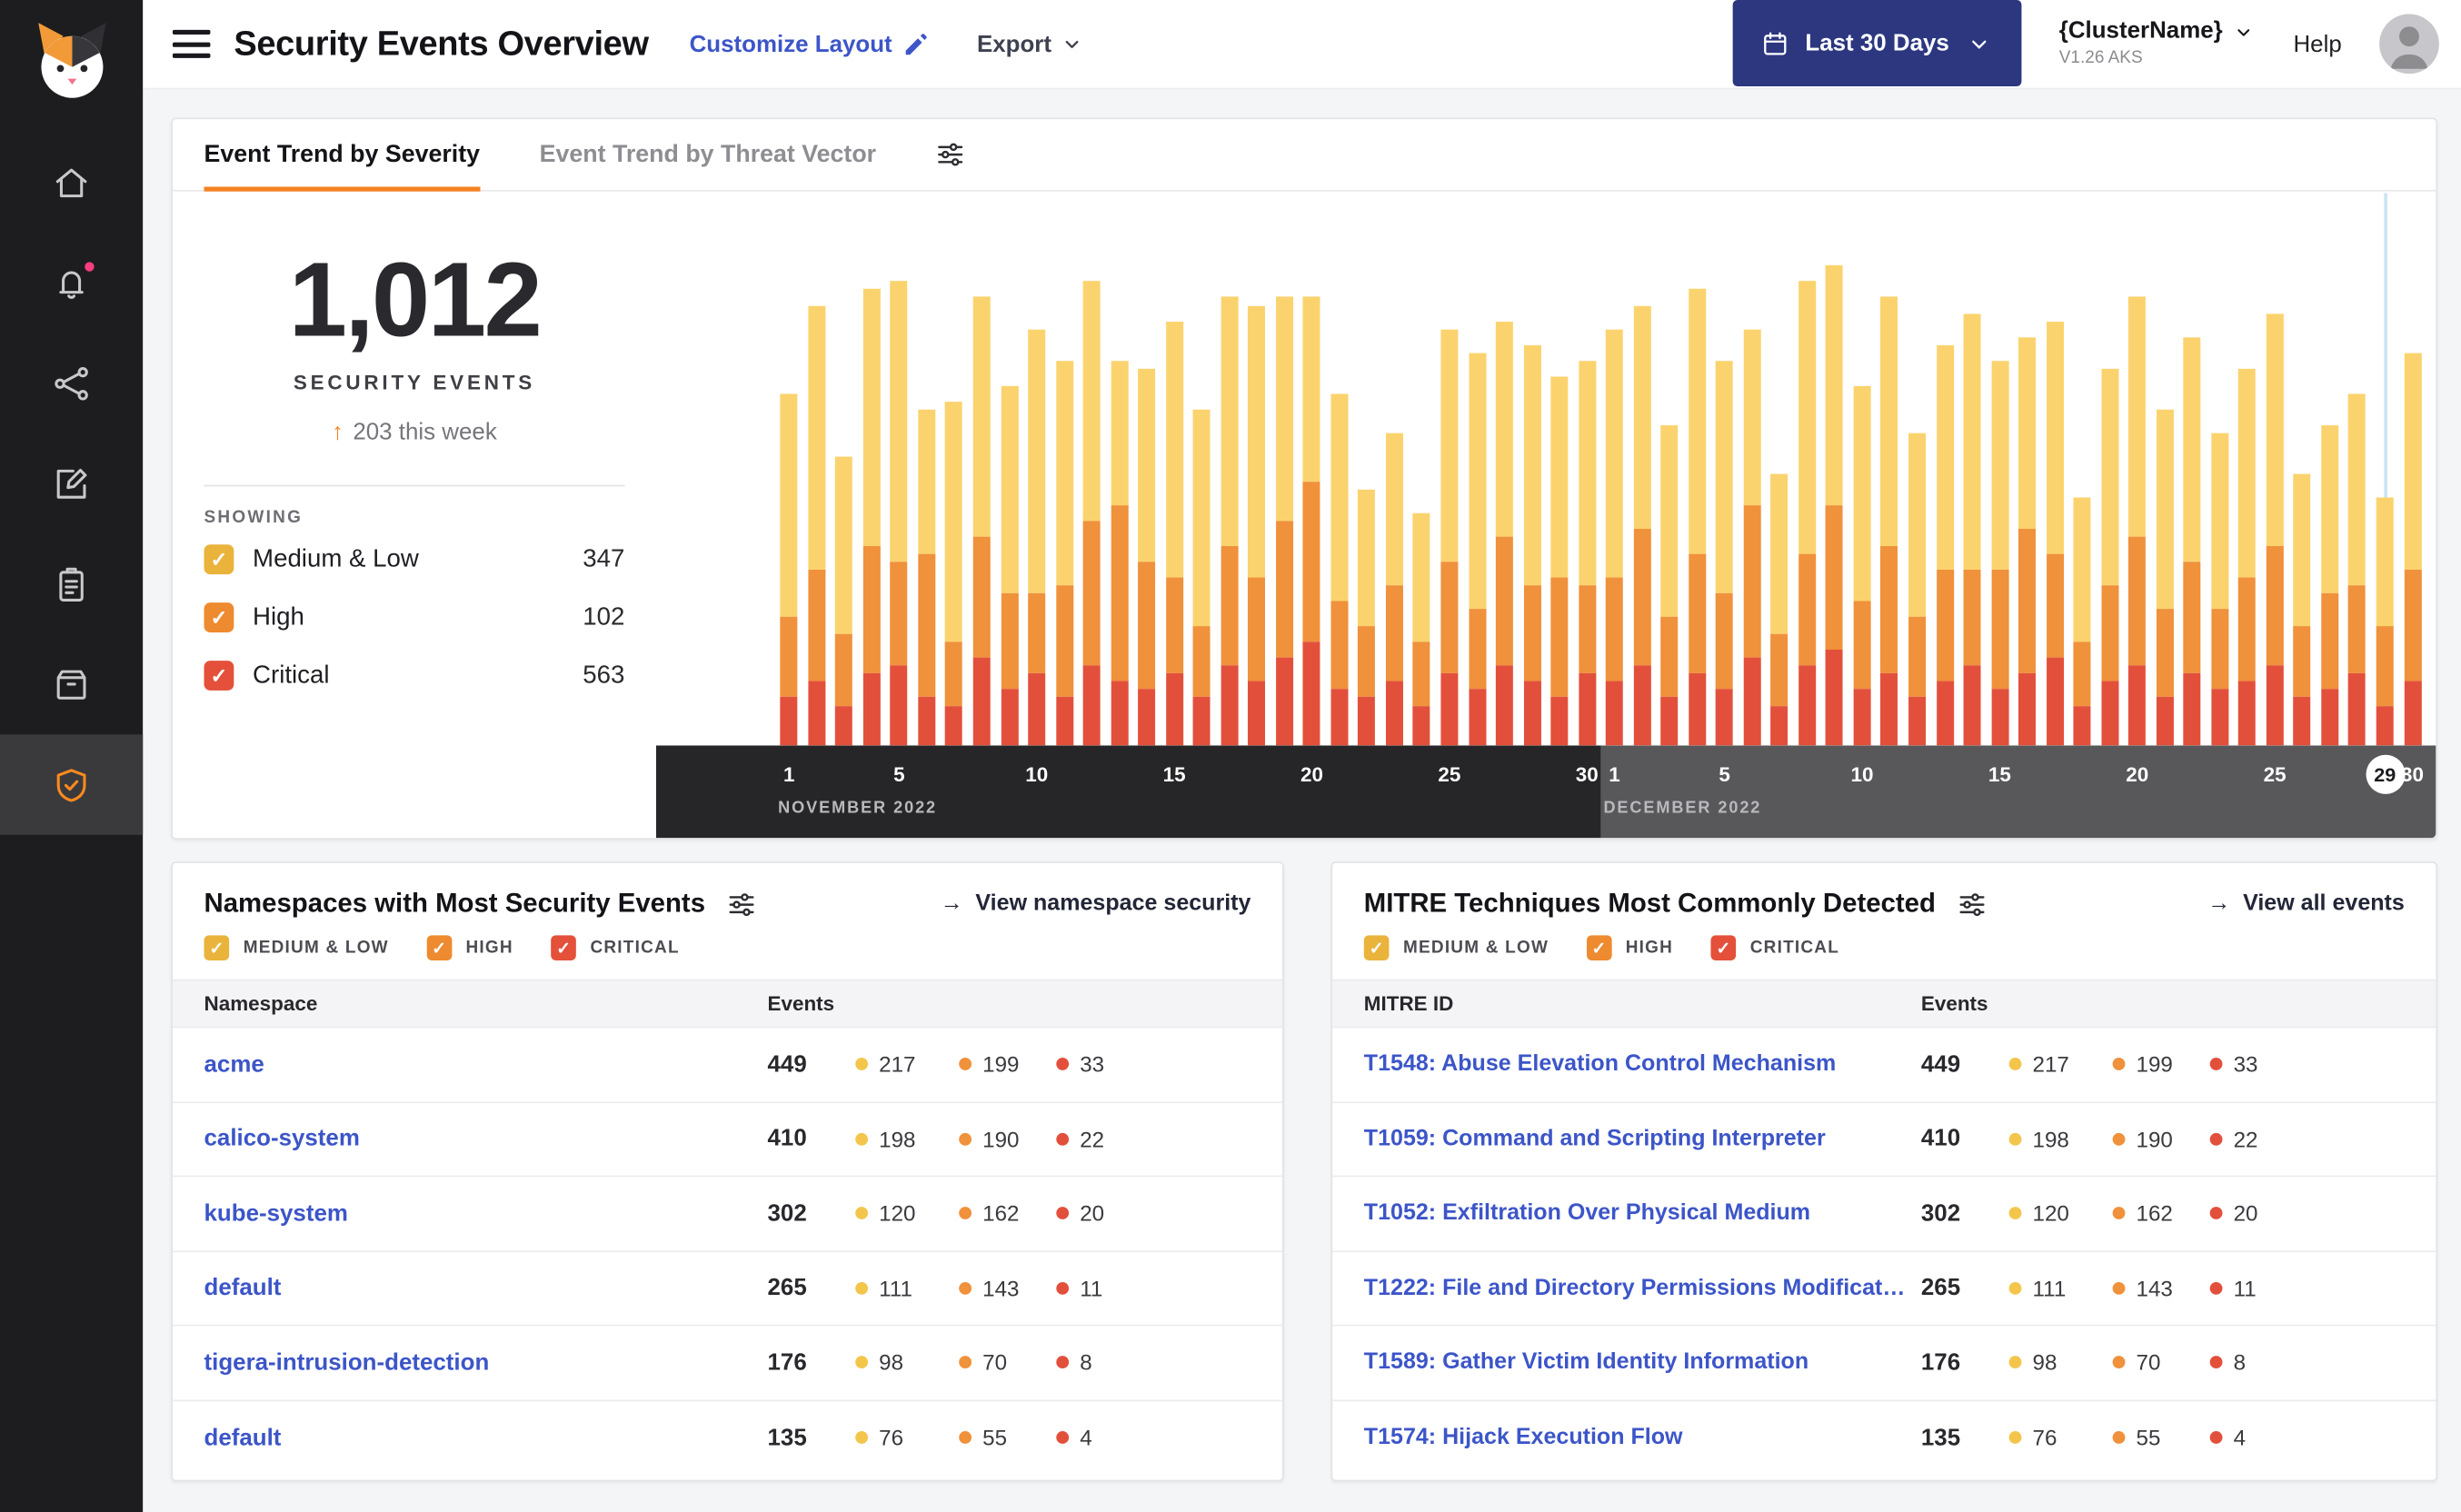  What do you see at coordinates (72, 784) in the screenshot?
I see `sidebar-item-threat-defense` at bounding box center [72, 784].